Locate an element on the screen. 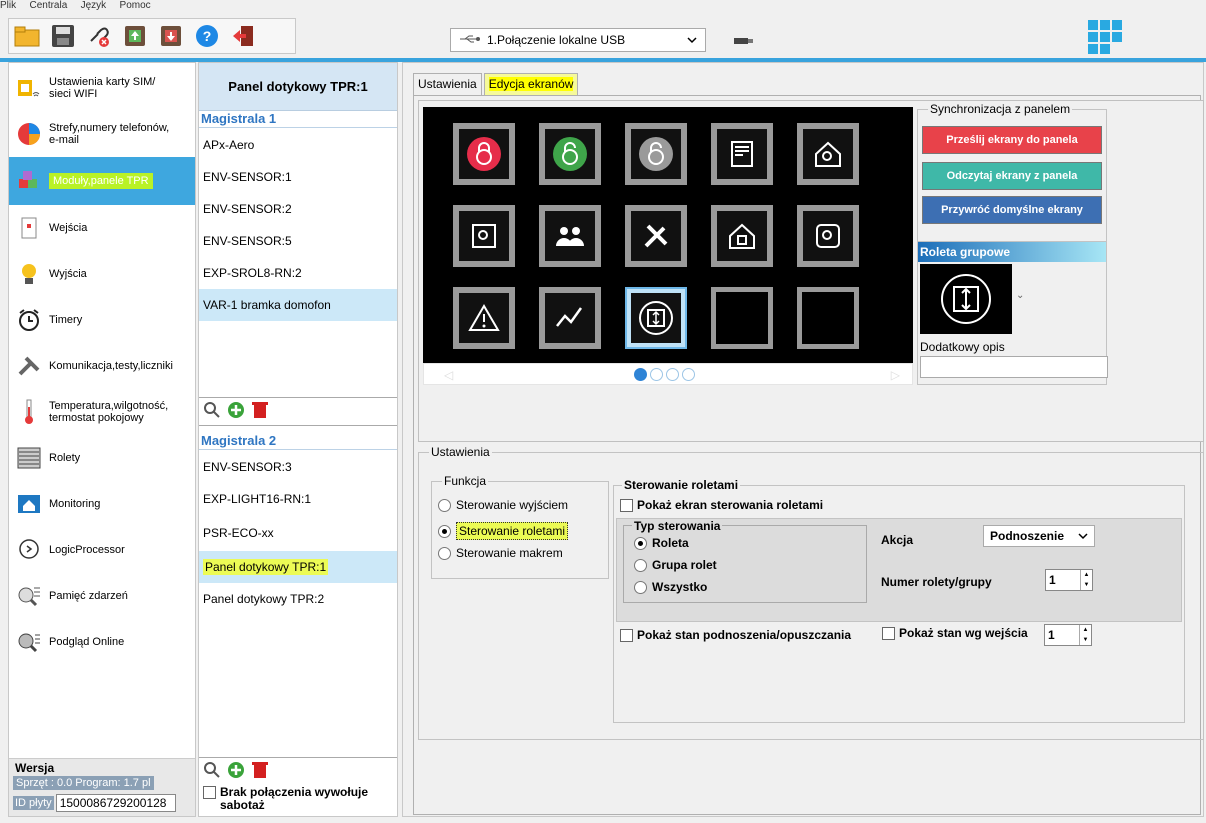 Image resolution: width=1206 pixels, height=823 pixels. read-screens-button: Odczytaj ekrany z panela is located at coordinates (1012, 176).